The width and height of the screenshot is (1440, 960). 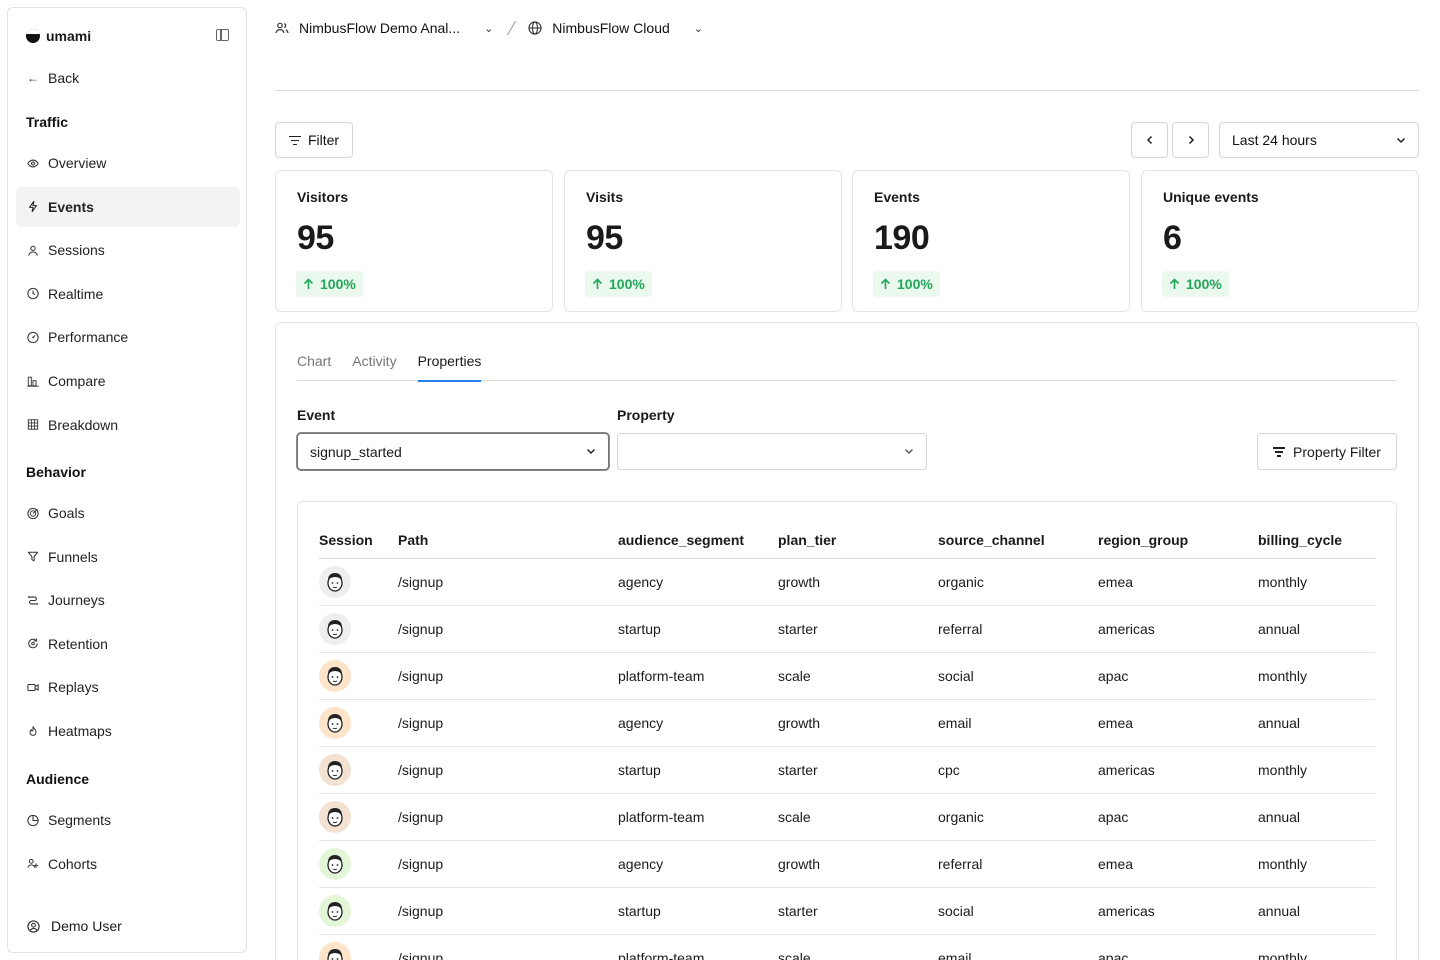 What do you see at coordinates (346, 540) in the screenshot?
I see `column-header: Session` at bounding box center [346, 540].